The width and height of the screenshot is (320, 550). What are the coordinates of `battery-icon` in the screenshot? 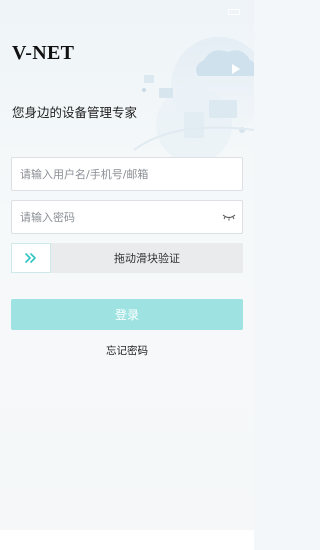 It's located at (234, 12).